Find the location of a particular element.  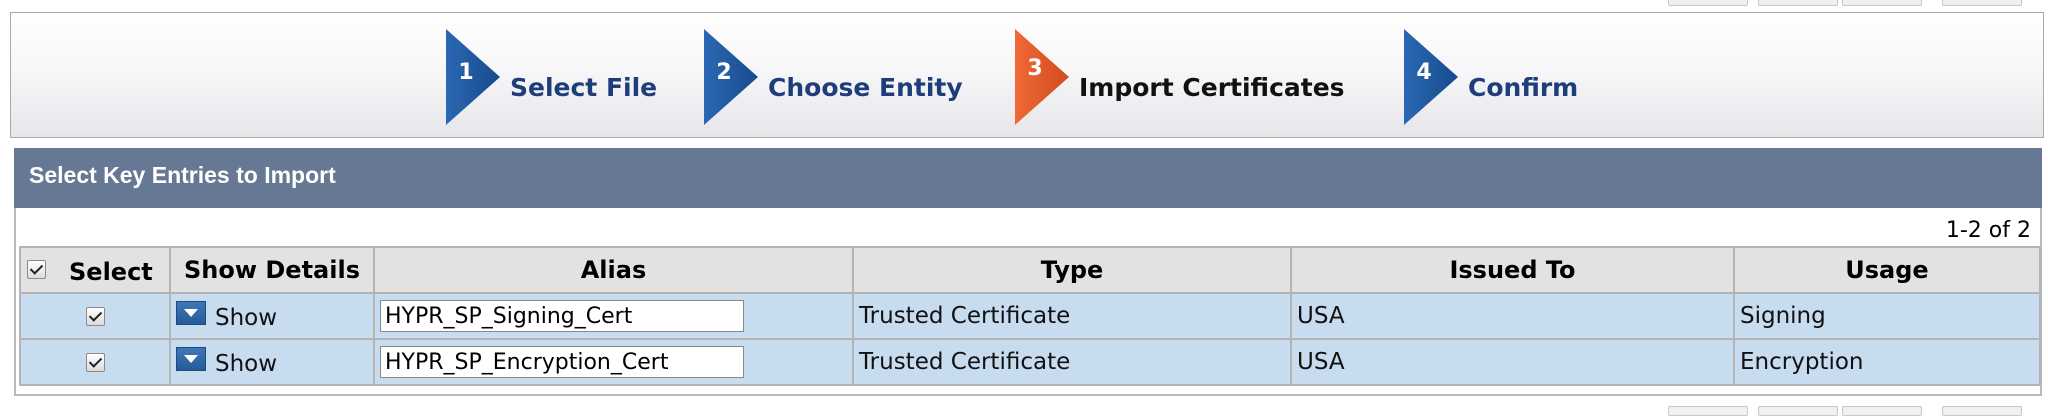

table-row: Show Trusted Certificate USA Signing is located at coordinates (1030, 316).